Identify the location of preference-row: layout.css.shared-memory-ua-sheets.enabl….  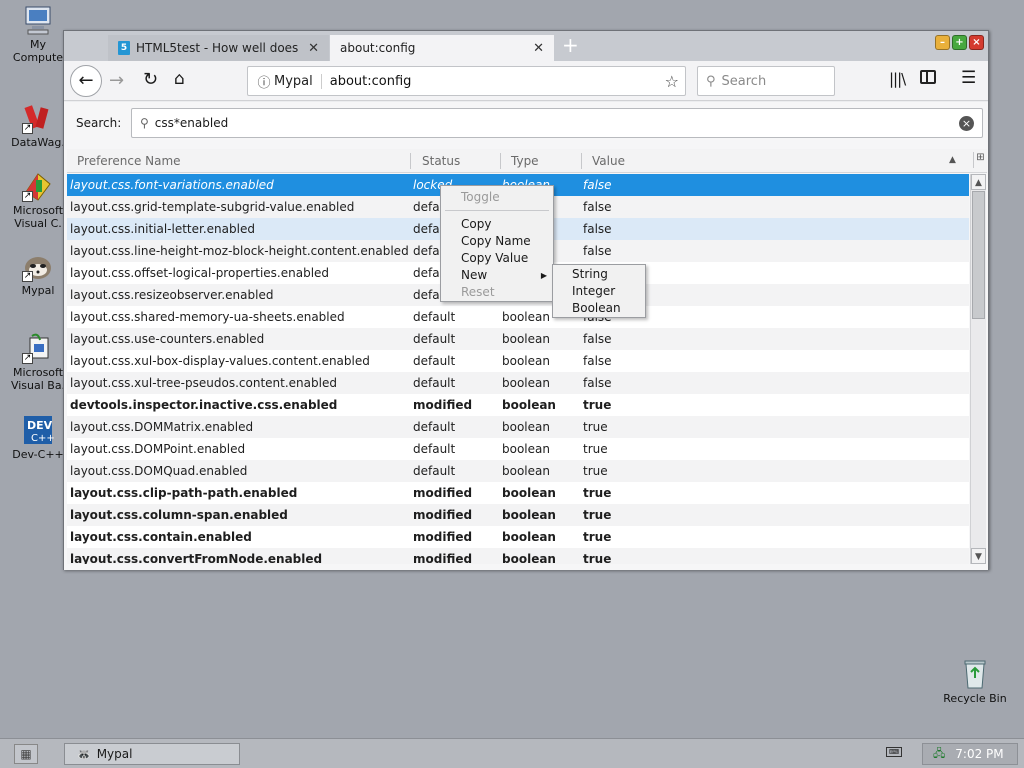
(518, 317).